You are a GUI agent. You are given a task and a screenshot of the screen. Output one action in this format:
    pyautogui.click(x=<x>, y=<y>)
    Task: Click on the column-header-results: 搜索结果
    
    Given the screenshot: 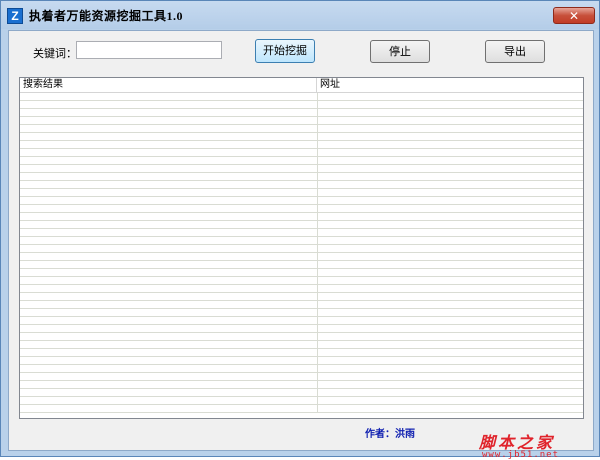 What is the action you would take?
    pyautogui.click(x=168, y=85)
    